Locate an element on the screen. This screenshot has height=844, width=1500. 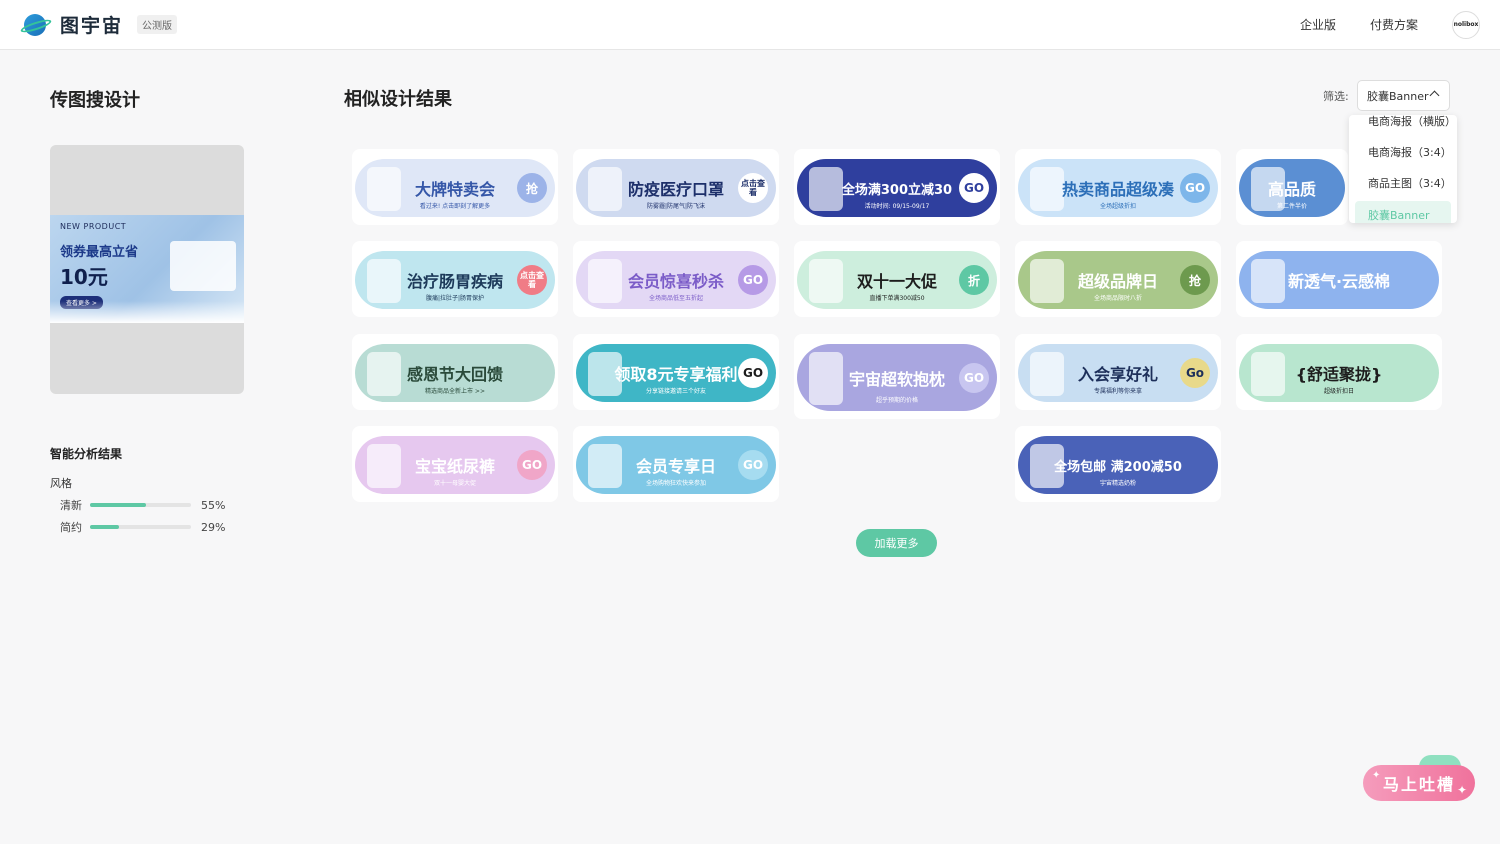
result-card: 治疗肠胃疾病腹痛|拉肚子|肠胃保护 点击查看 is located at coordinates (455, 279).